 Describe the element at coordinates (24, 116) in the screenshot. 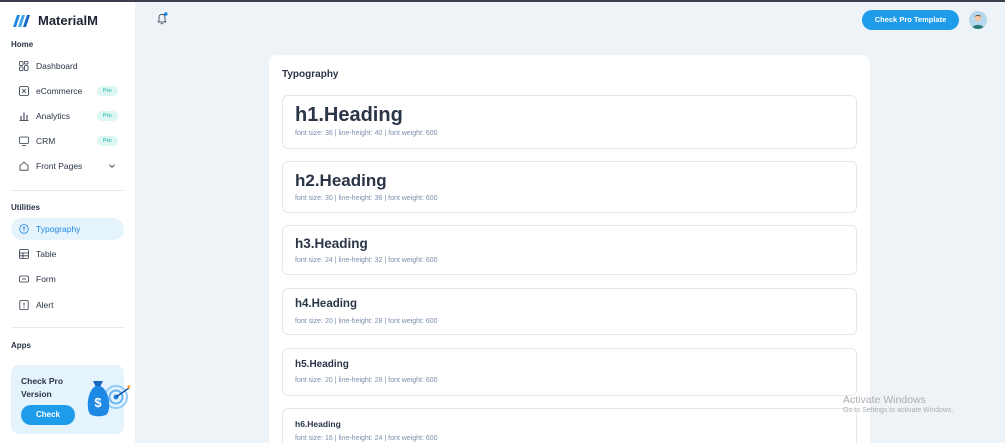

I see `analytics-icon` at that location.